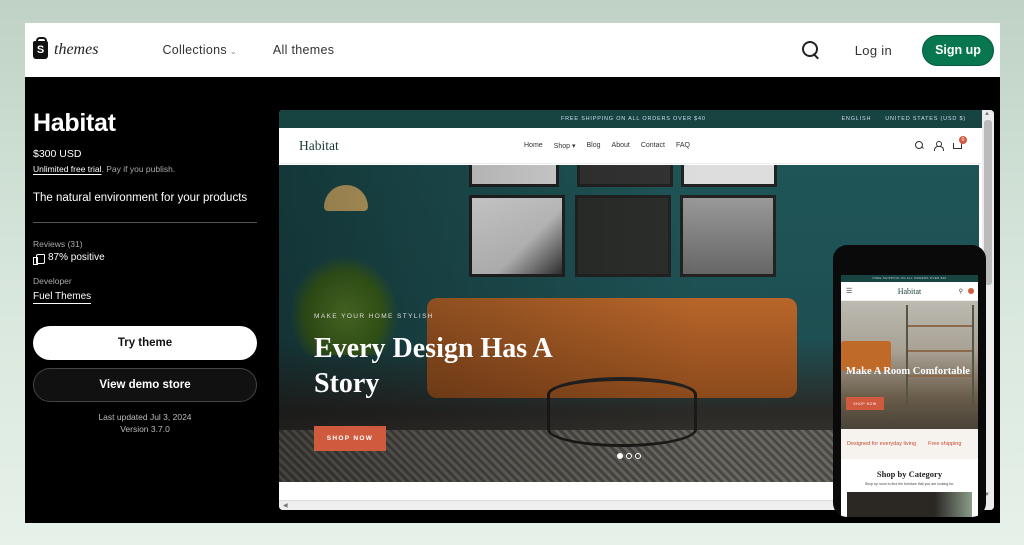 The width and height of the screenshot is (1024, 545). I want to click on shelf, so click(940, 355).